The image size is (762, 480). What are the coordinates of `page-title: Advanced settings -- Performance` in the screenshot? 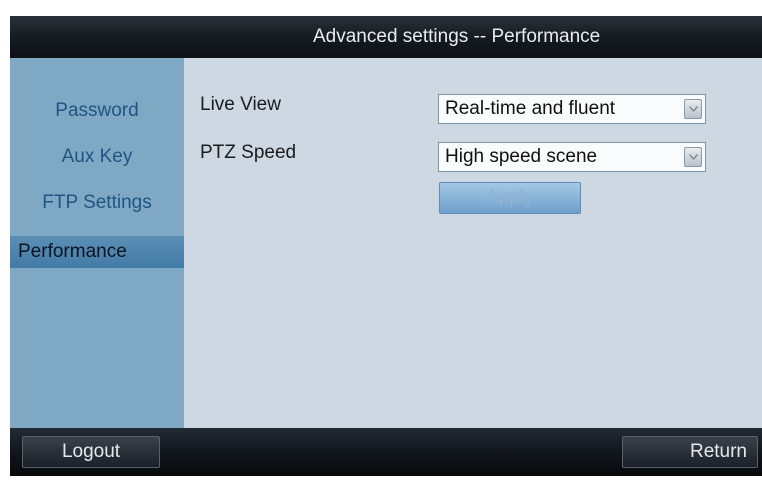 It's located at (457, 36).